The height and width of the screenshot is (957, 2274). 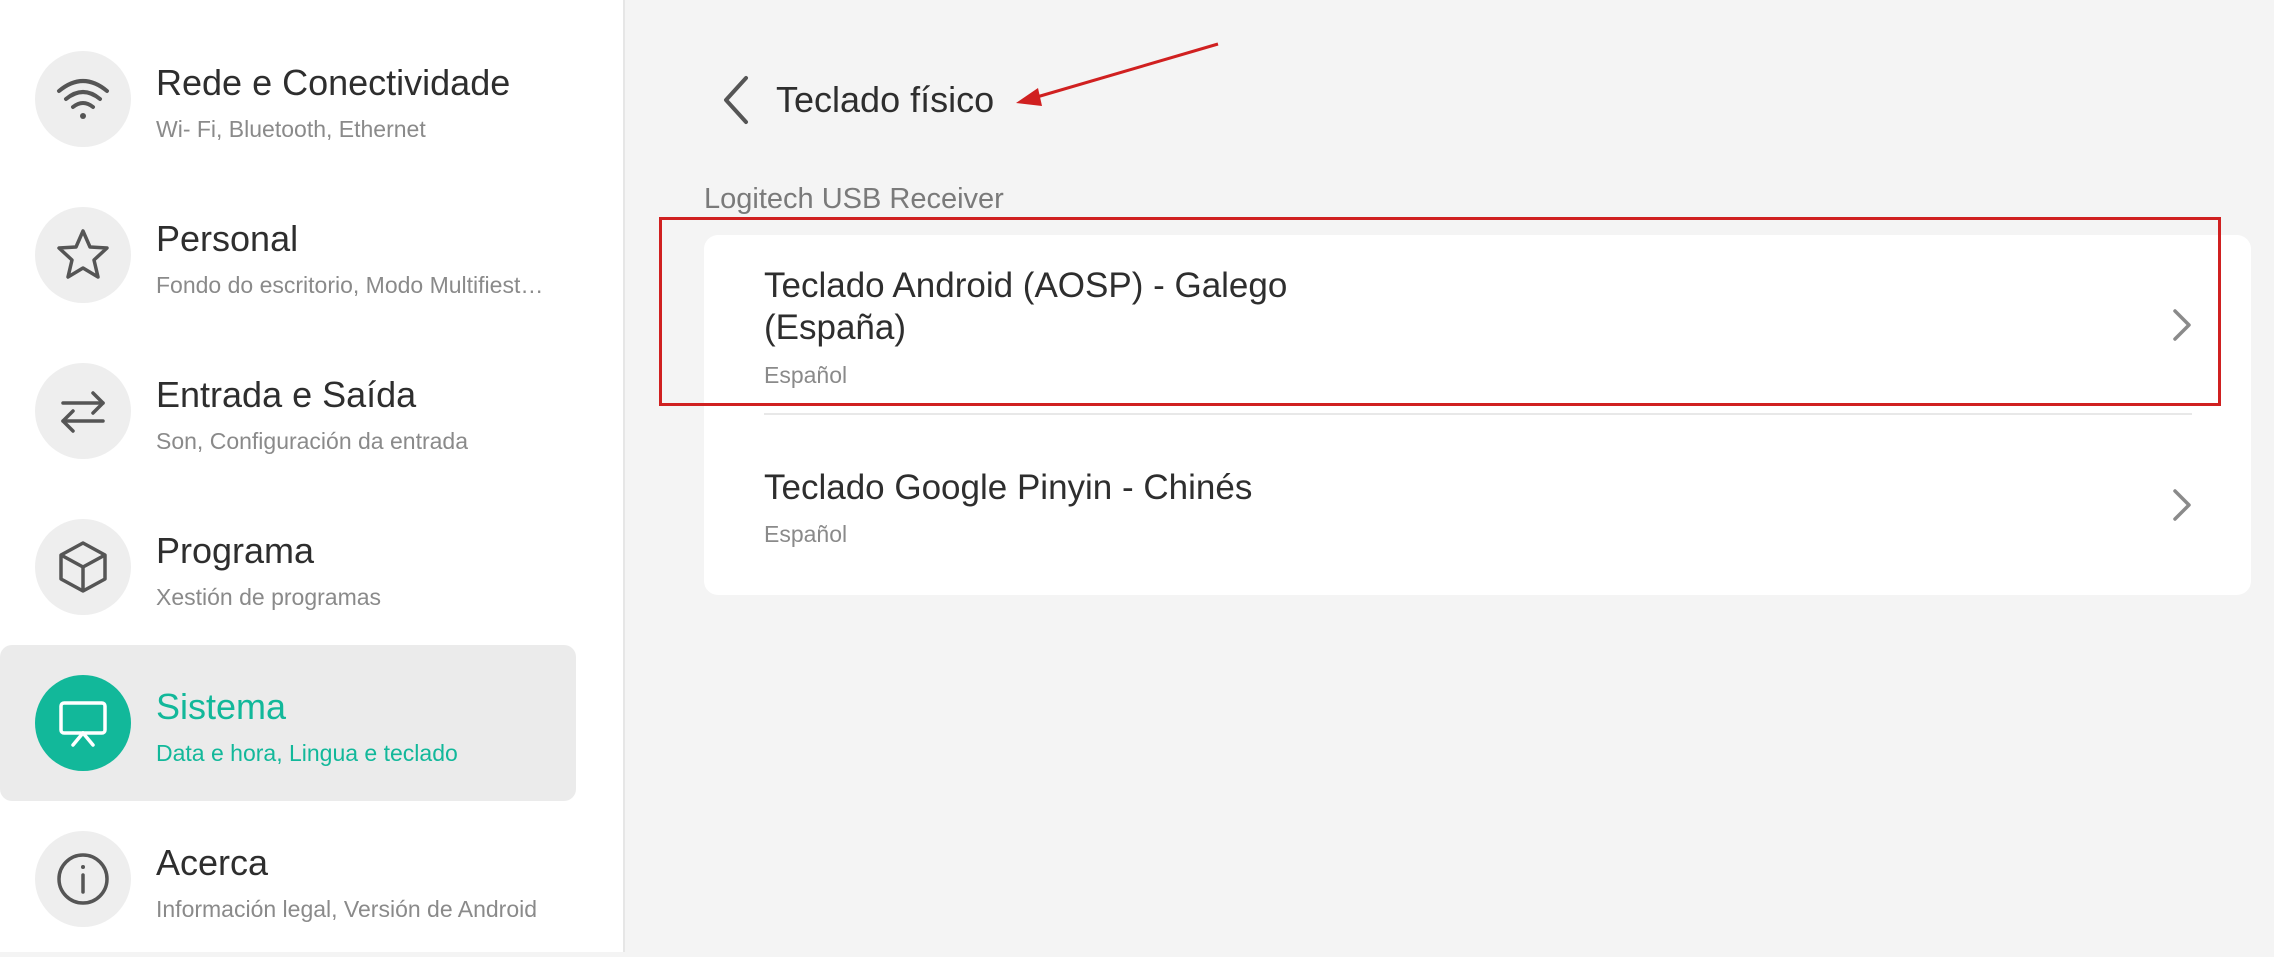 What do you see at coordinates (83, 879) in the screenshot?
I see `info-icon` at bounding box center [83, 879].